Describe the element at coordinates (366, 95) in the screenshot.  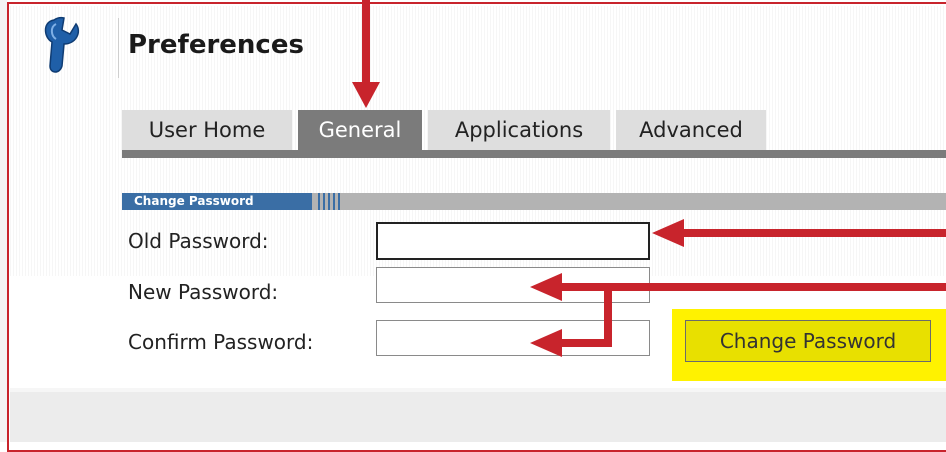
I see `annotation-arrow-general-head` at that location.